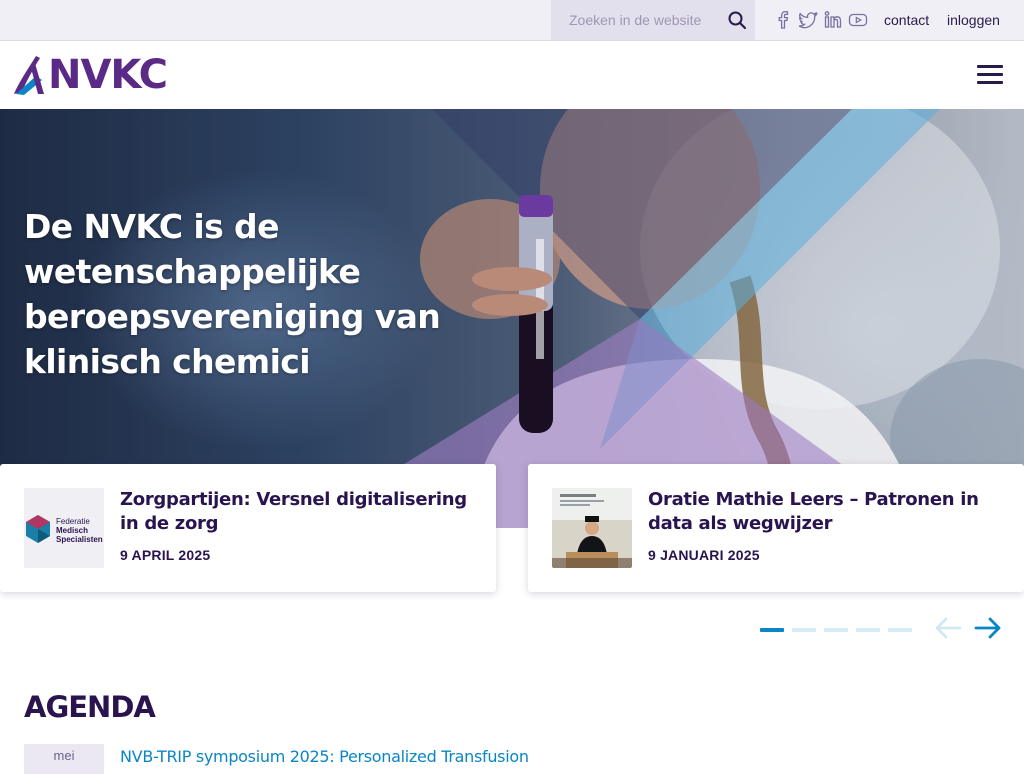  I want to click on logo-mark-icon, so click(29, 75).